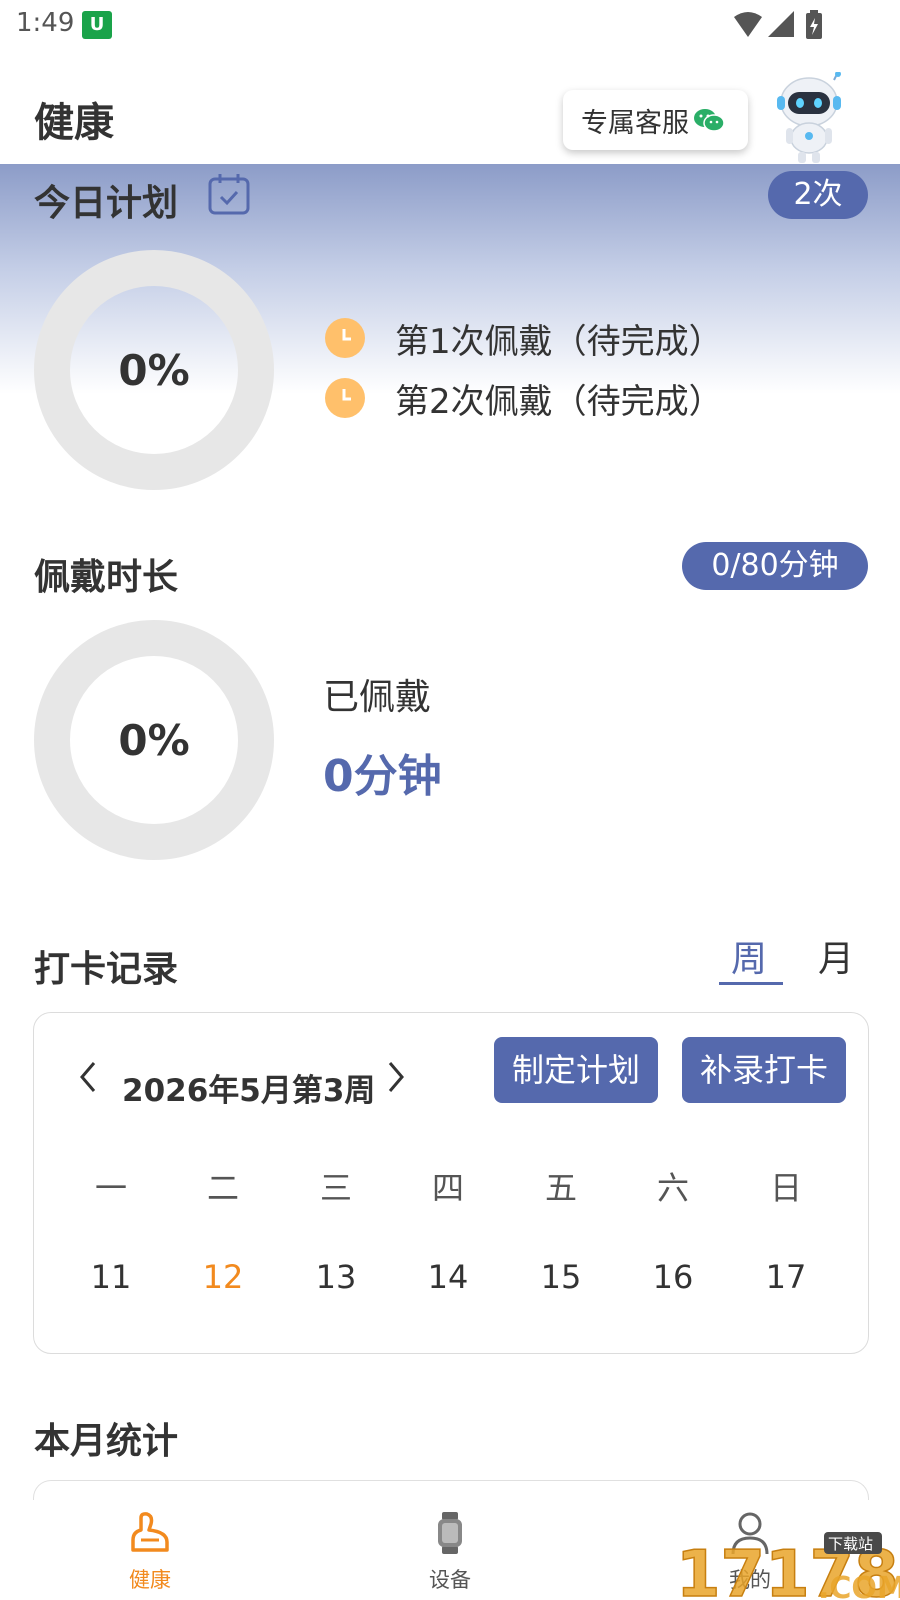 The width and height of the screenshot is (900, 1600). I want to click on chevron-left-icon, so click(88, 1081).